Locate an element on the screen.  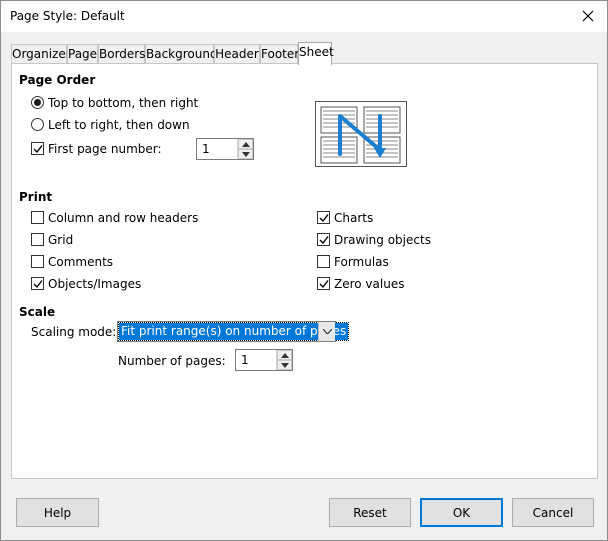
reset-button: Reset is located at coordinates (370, 512).